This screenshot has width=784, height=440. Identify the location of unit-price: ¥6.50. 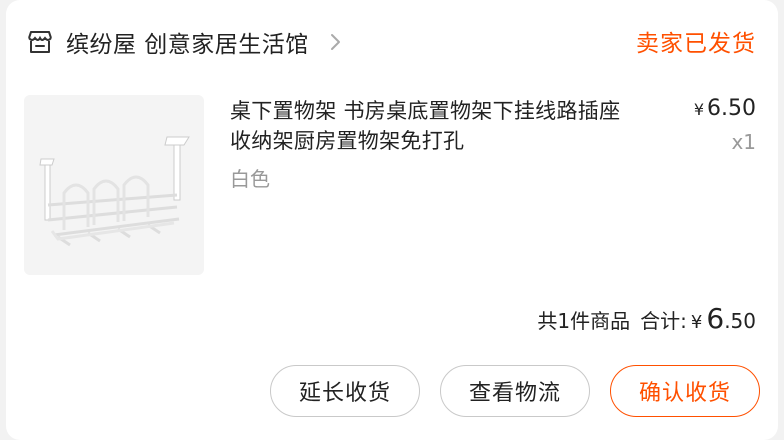
(725, 108).